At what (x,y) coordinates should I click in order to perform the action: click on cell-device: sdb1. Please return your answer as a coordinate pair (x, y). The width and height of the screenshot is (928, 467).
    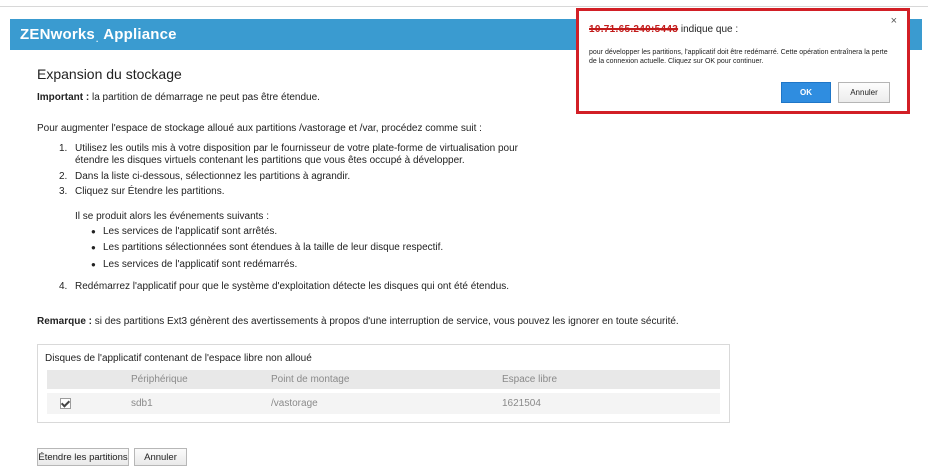
    Looking at the image, I should click on (142, 403).